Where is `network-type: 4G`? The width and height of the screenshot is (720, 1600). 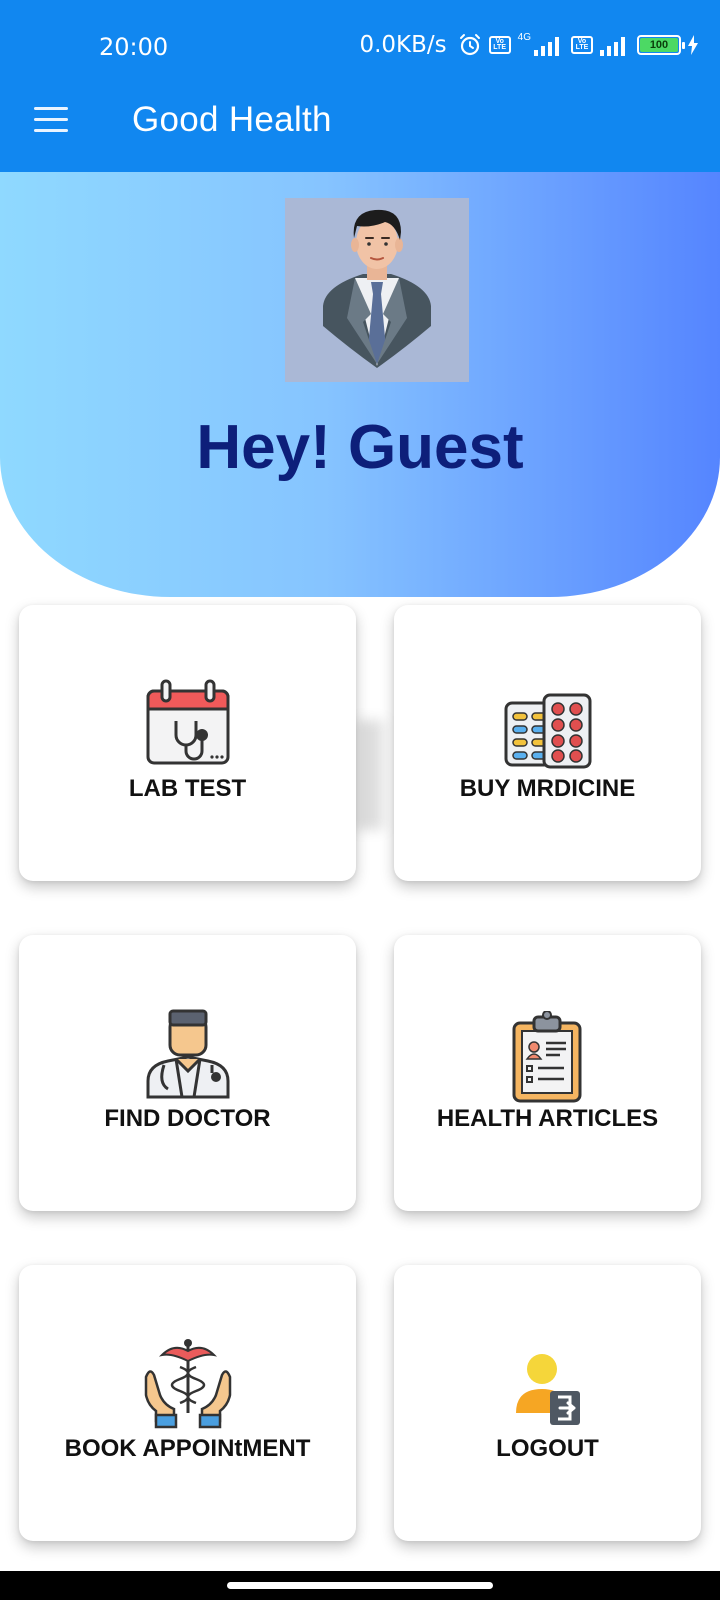
network-type: 4G is located at coordinates (524, 37).